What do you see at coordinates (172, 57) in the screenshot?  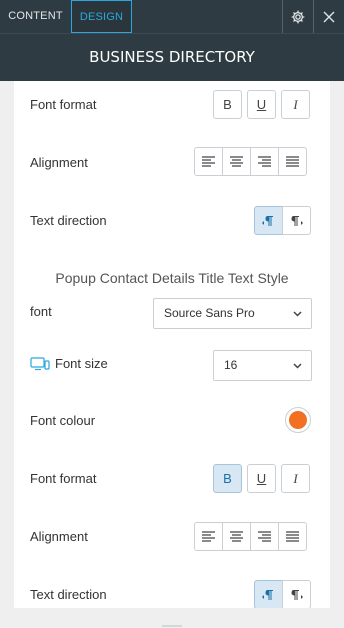 I see `page-title: BUSINESS DIRECTORY` at bounding box center [172, 57].